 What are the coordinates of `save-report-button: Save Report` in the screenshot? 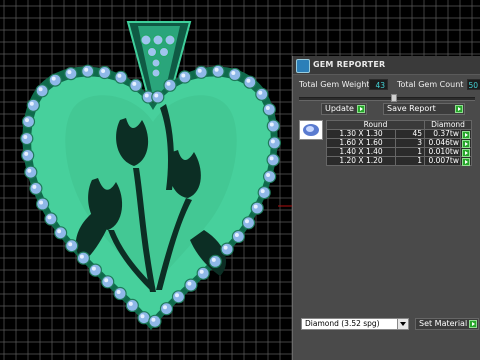 It's located at (424, 109).